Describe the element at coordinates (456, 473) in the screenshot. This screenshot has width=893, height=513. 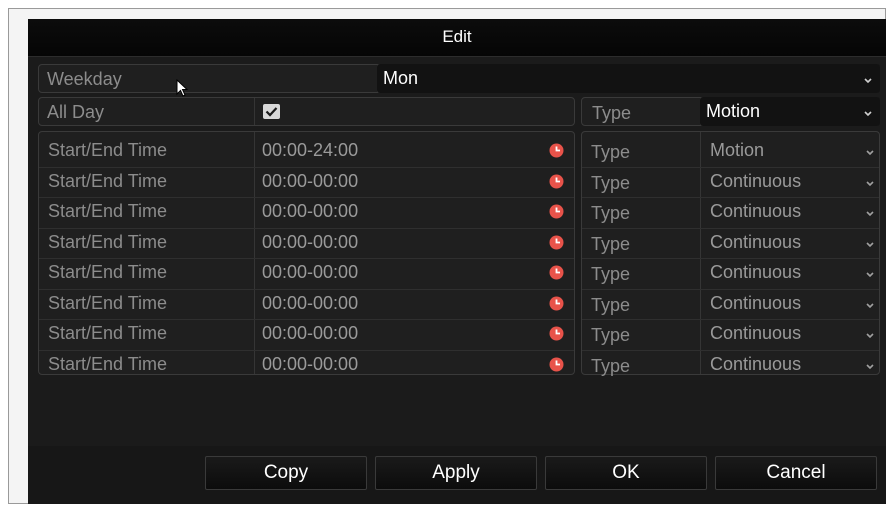
I see `apply-button: Apply` at that location.